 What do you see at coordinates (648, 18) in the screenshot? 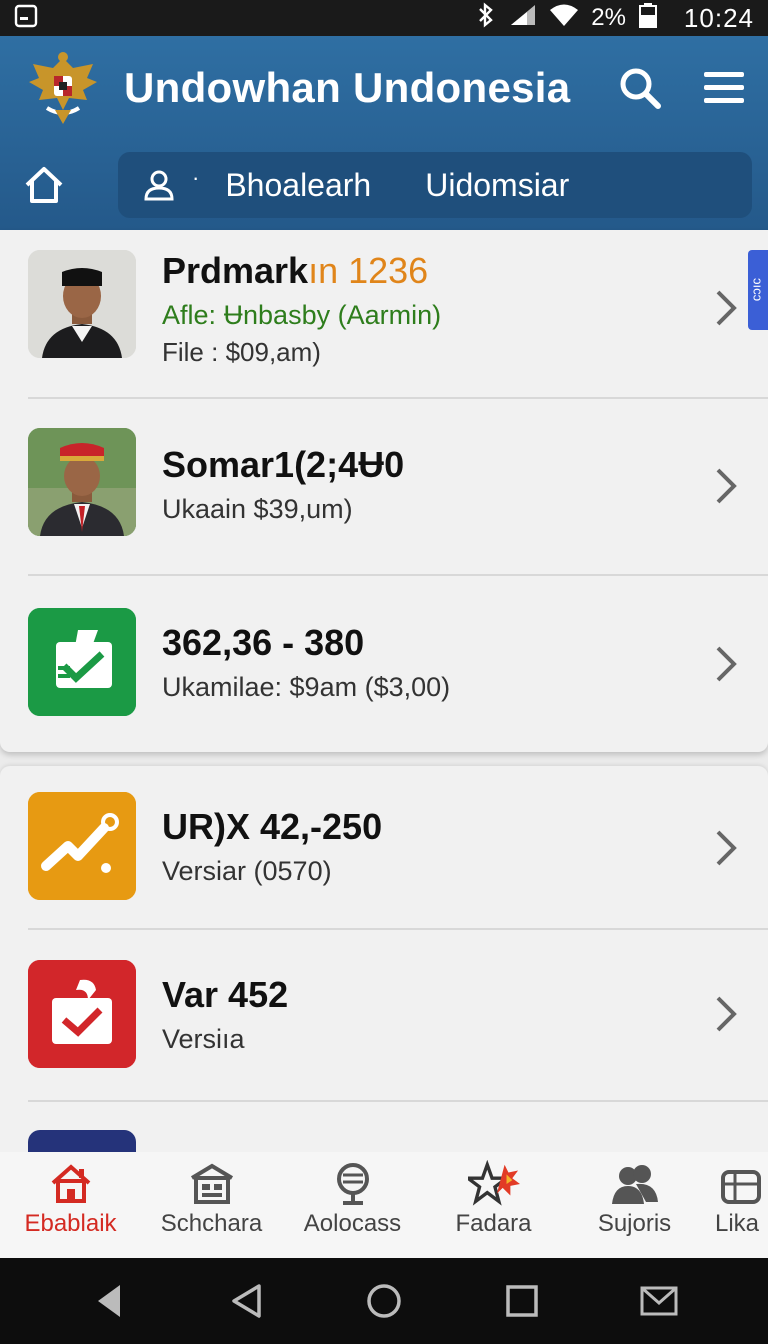
I see `battery-icon` at bounding box center [648, 18].